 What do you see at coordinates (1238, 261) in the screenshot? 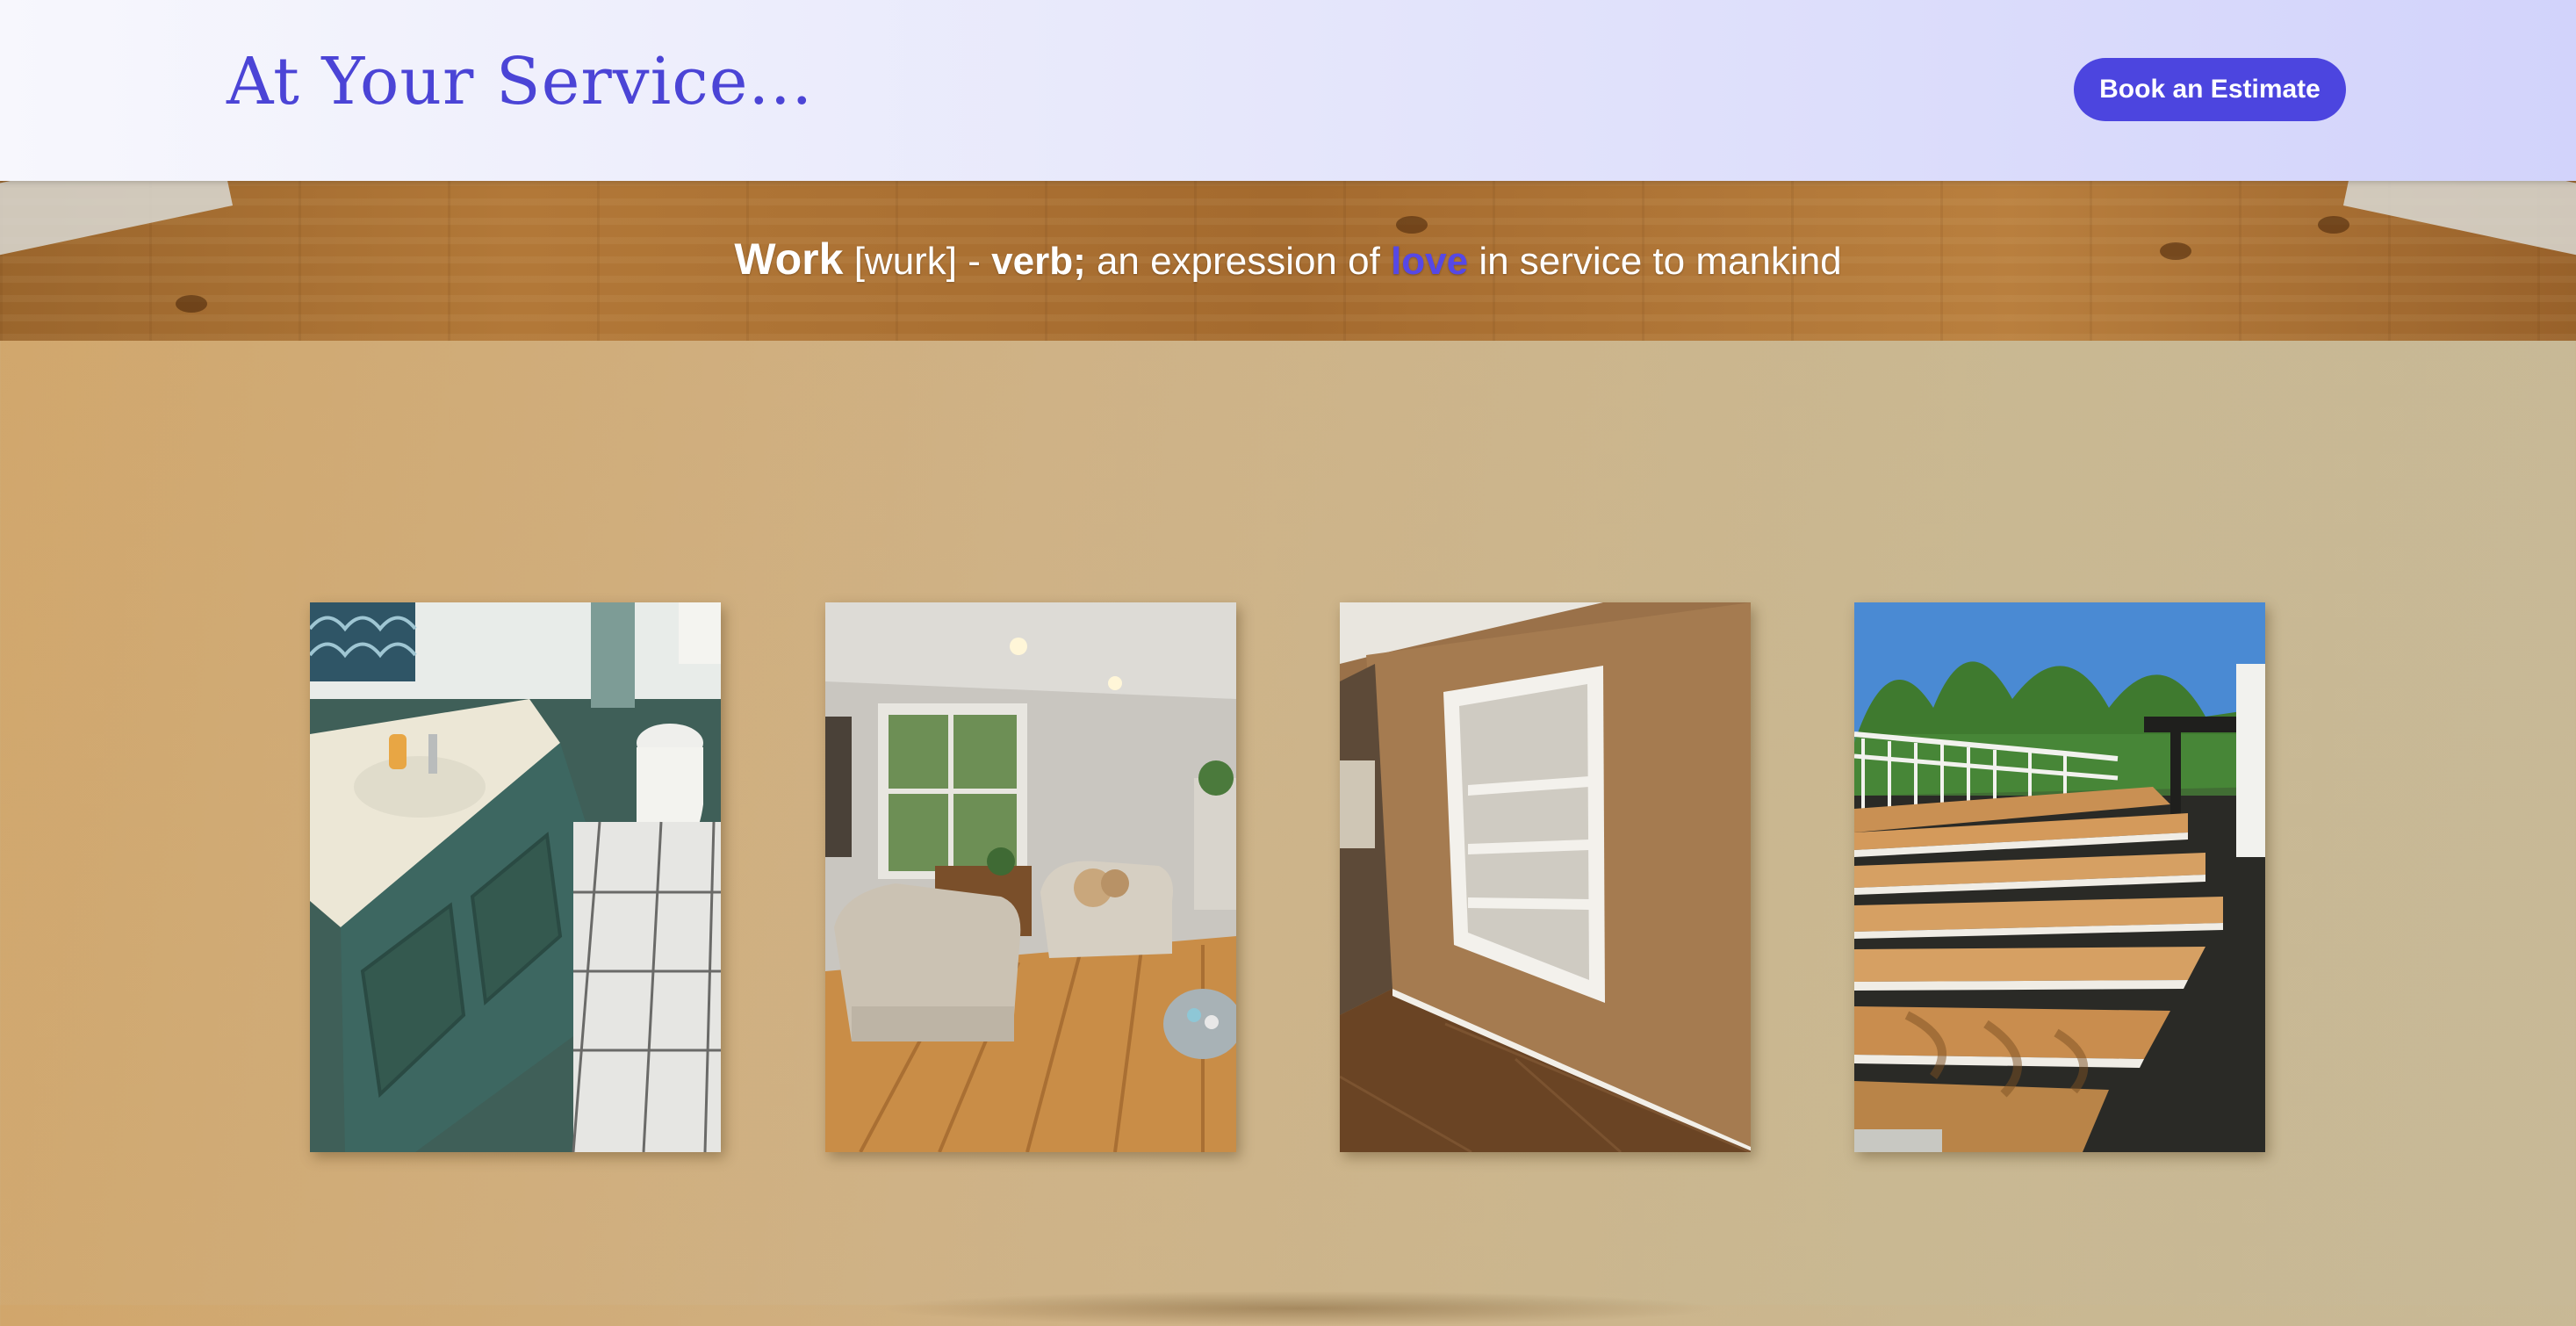
I see `tagline-definition-start: an expression of` at bounding box center [1238, 261].